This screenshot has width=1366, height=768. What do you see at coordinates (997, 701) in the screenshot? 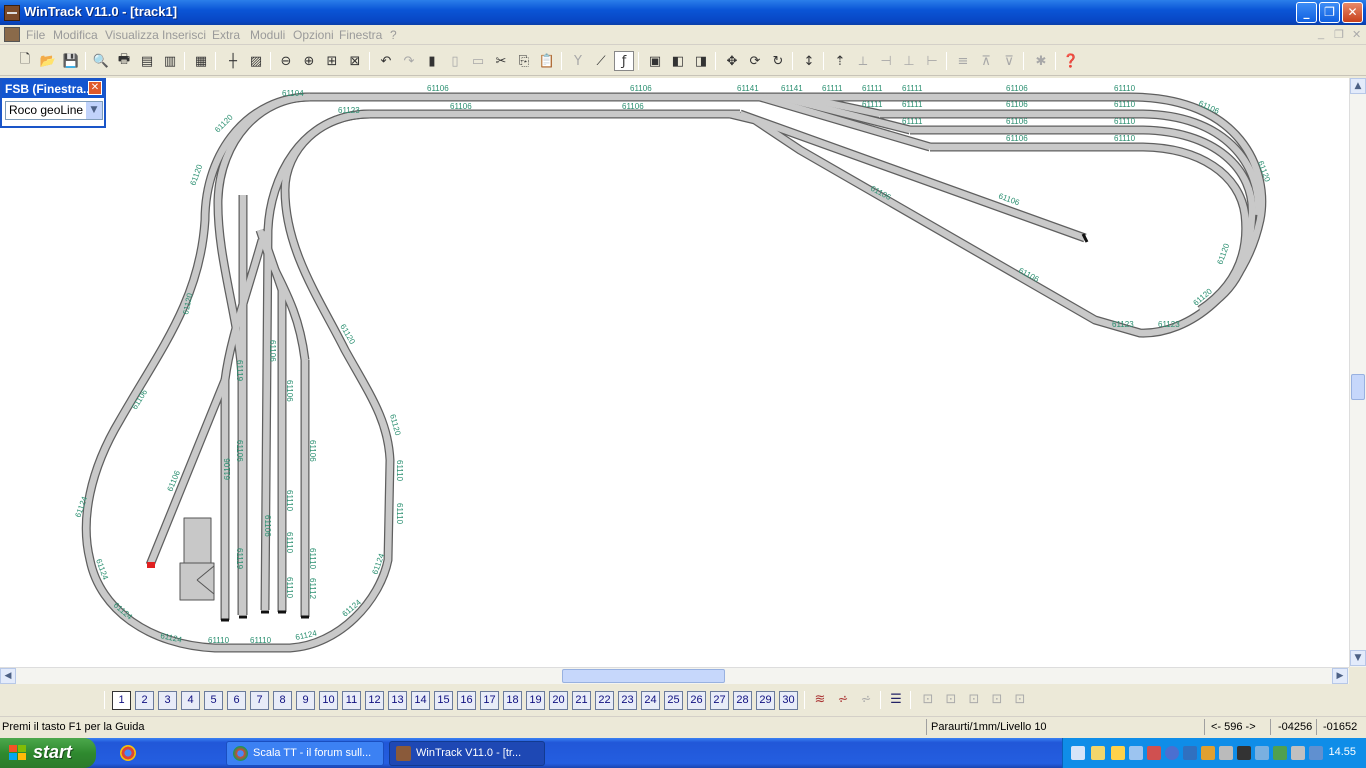
I see `view-4-icon: ⊡` at bounding box center [997, 701].